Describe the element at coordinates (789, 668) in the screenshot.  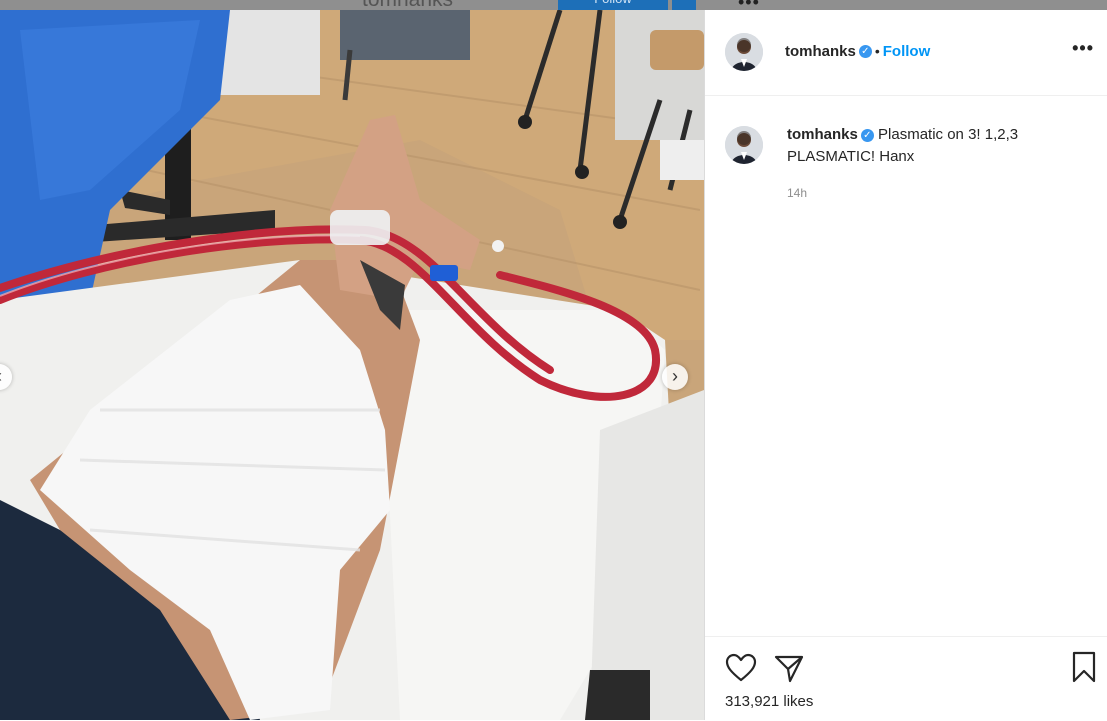
I see `share-icon` at that location.